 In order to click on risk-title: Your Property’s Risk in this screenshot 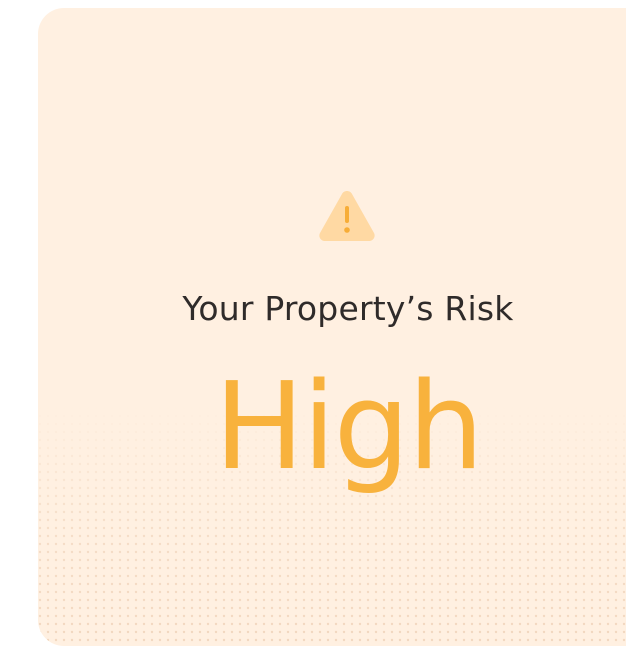, I will do `click(348, 308)`.